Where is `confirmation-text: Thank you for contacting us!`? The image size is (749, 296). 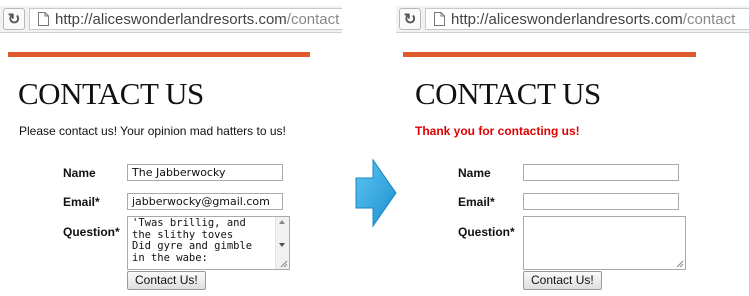
confirmation-text: Thank you for contacting us! is located at coordinates (497, 131).